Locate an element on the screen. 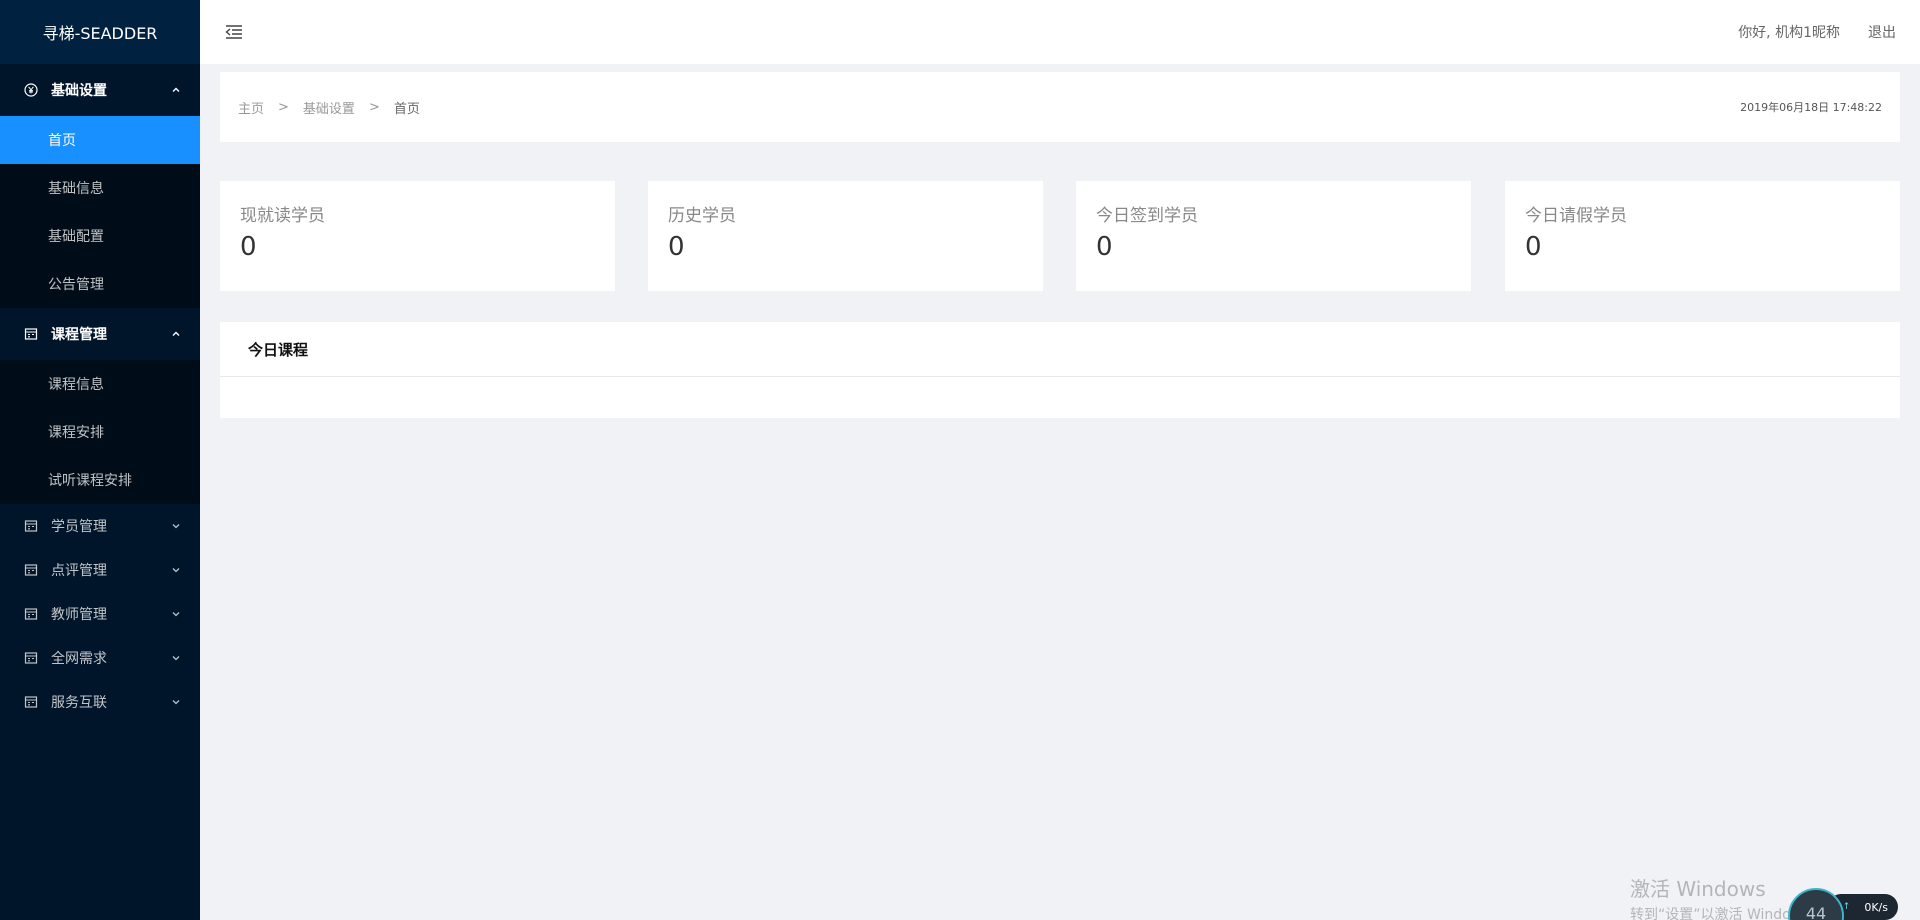 This screenshot has height=920, width=1920. stat-card-current-students: 现就读学员 0 is located at coordinates (417, 236).